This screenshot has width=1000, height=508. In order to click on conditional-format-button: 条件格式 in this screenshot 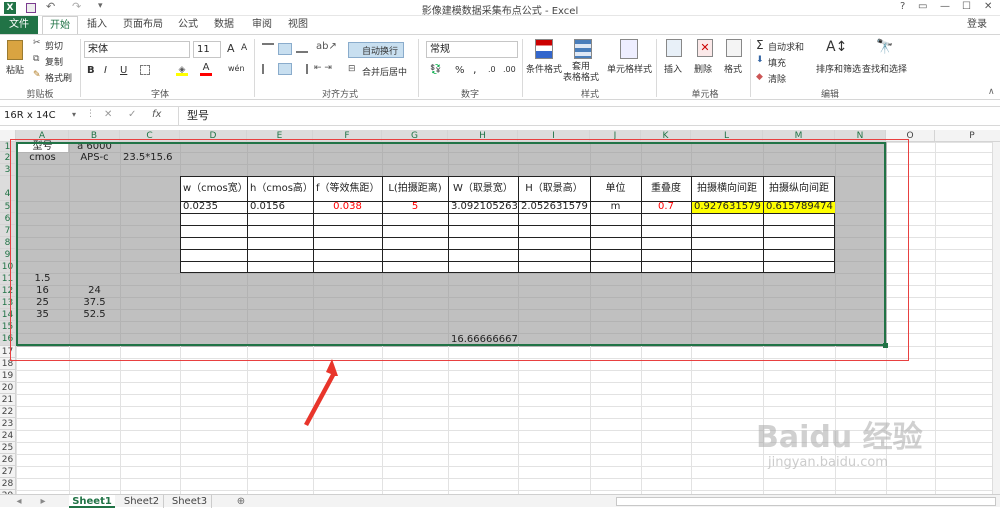, I will do `click(544, 68)`.